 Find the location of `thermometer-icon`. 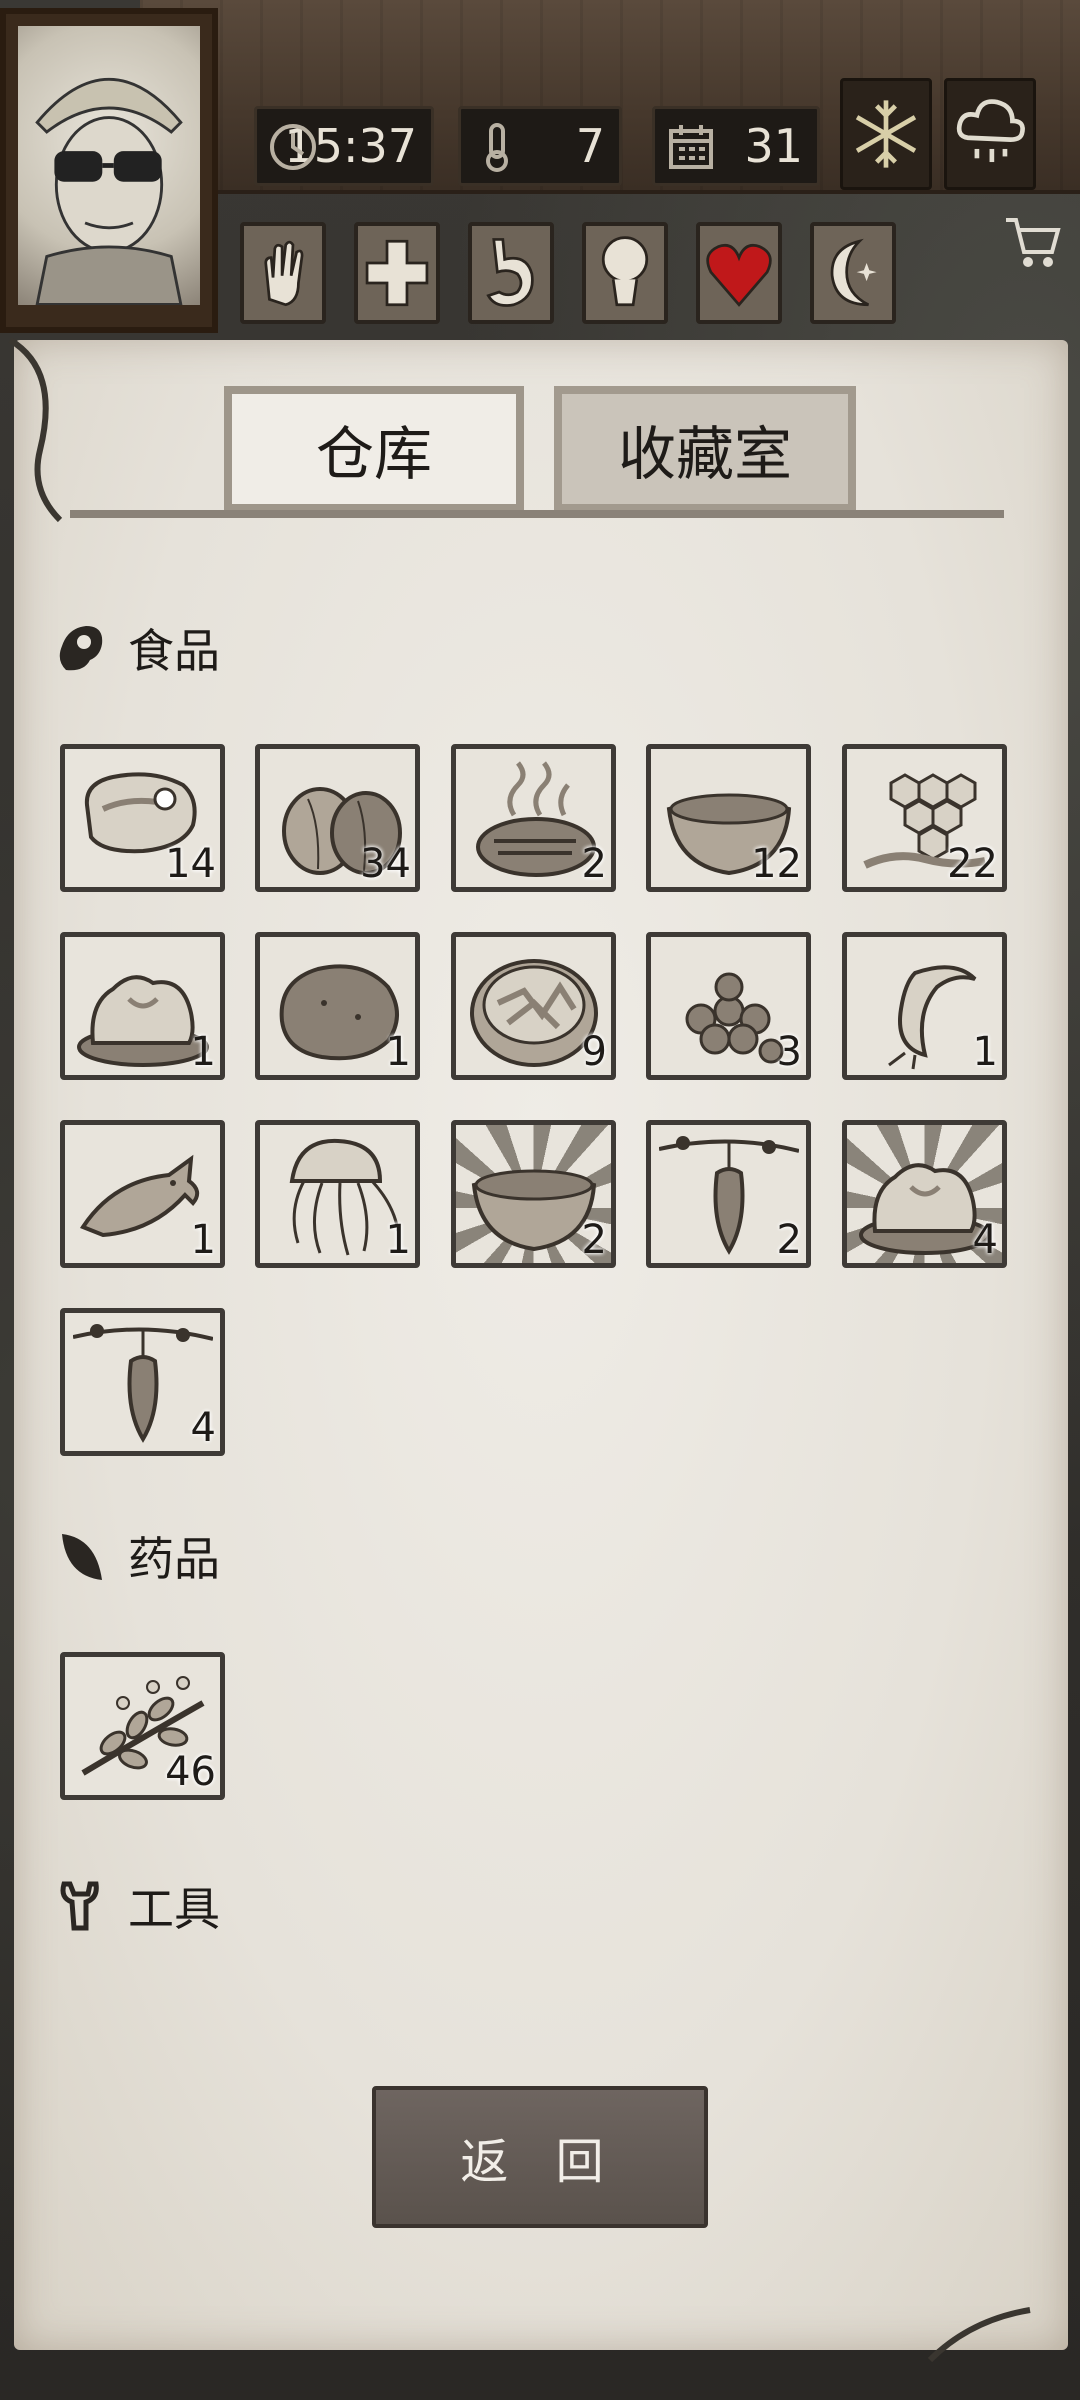

thermometer-icon is located at coordinates (497, 147).